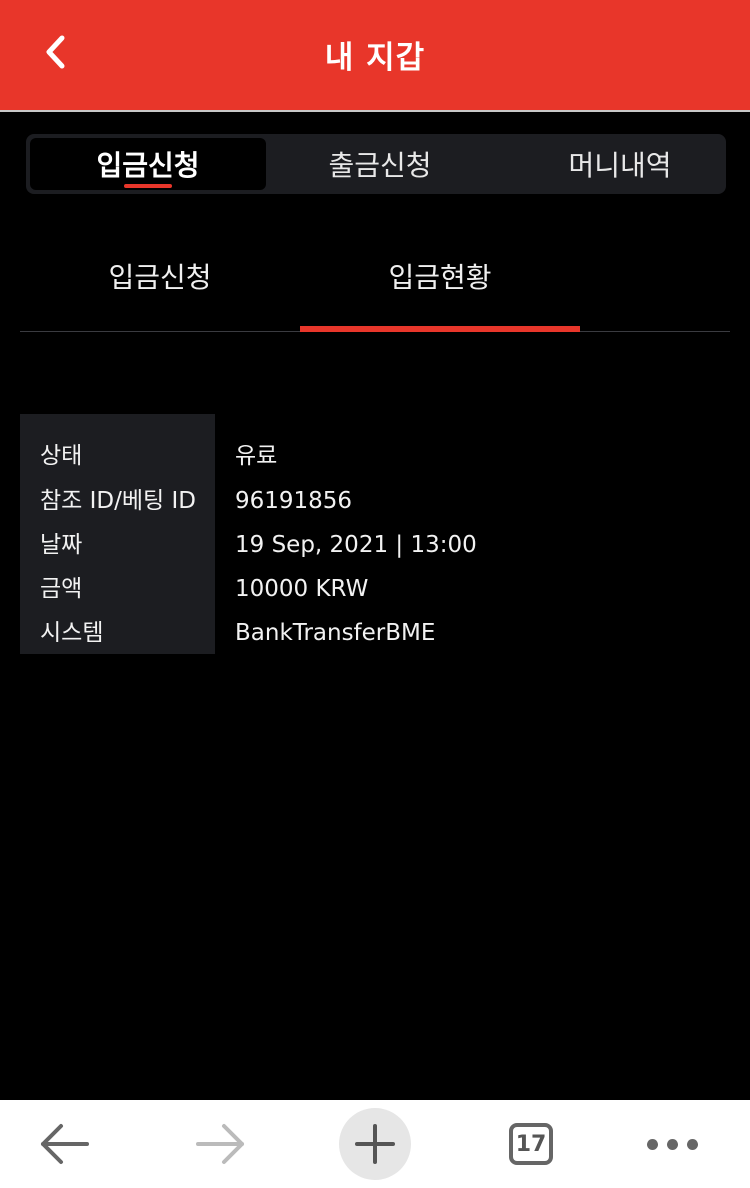 This screenshot has height=1188, width=750. What do you see at coordinates (302, 589) in the screenshot?
I see `detail-value-amount: 10000 KRW` at bounding box center [302, 589].